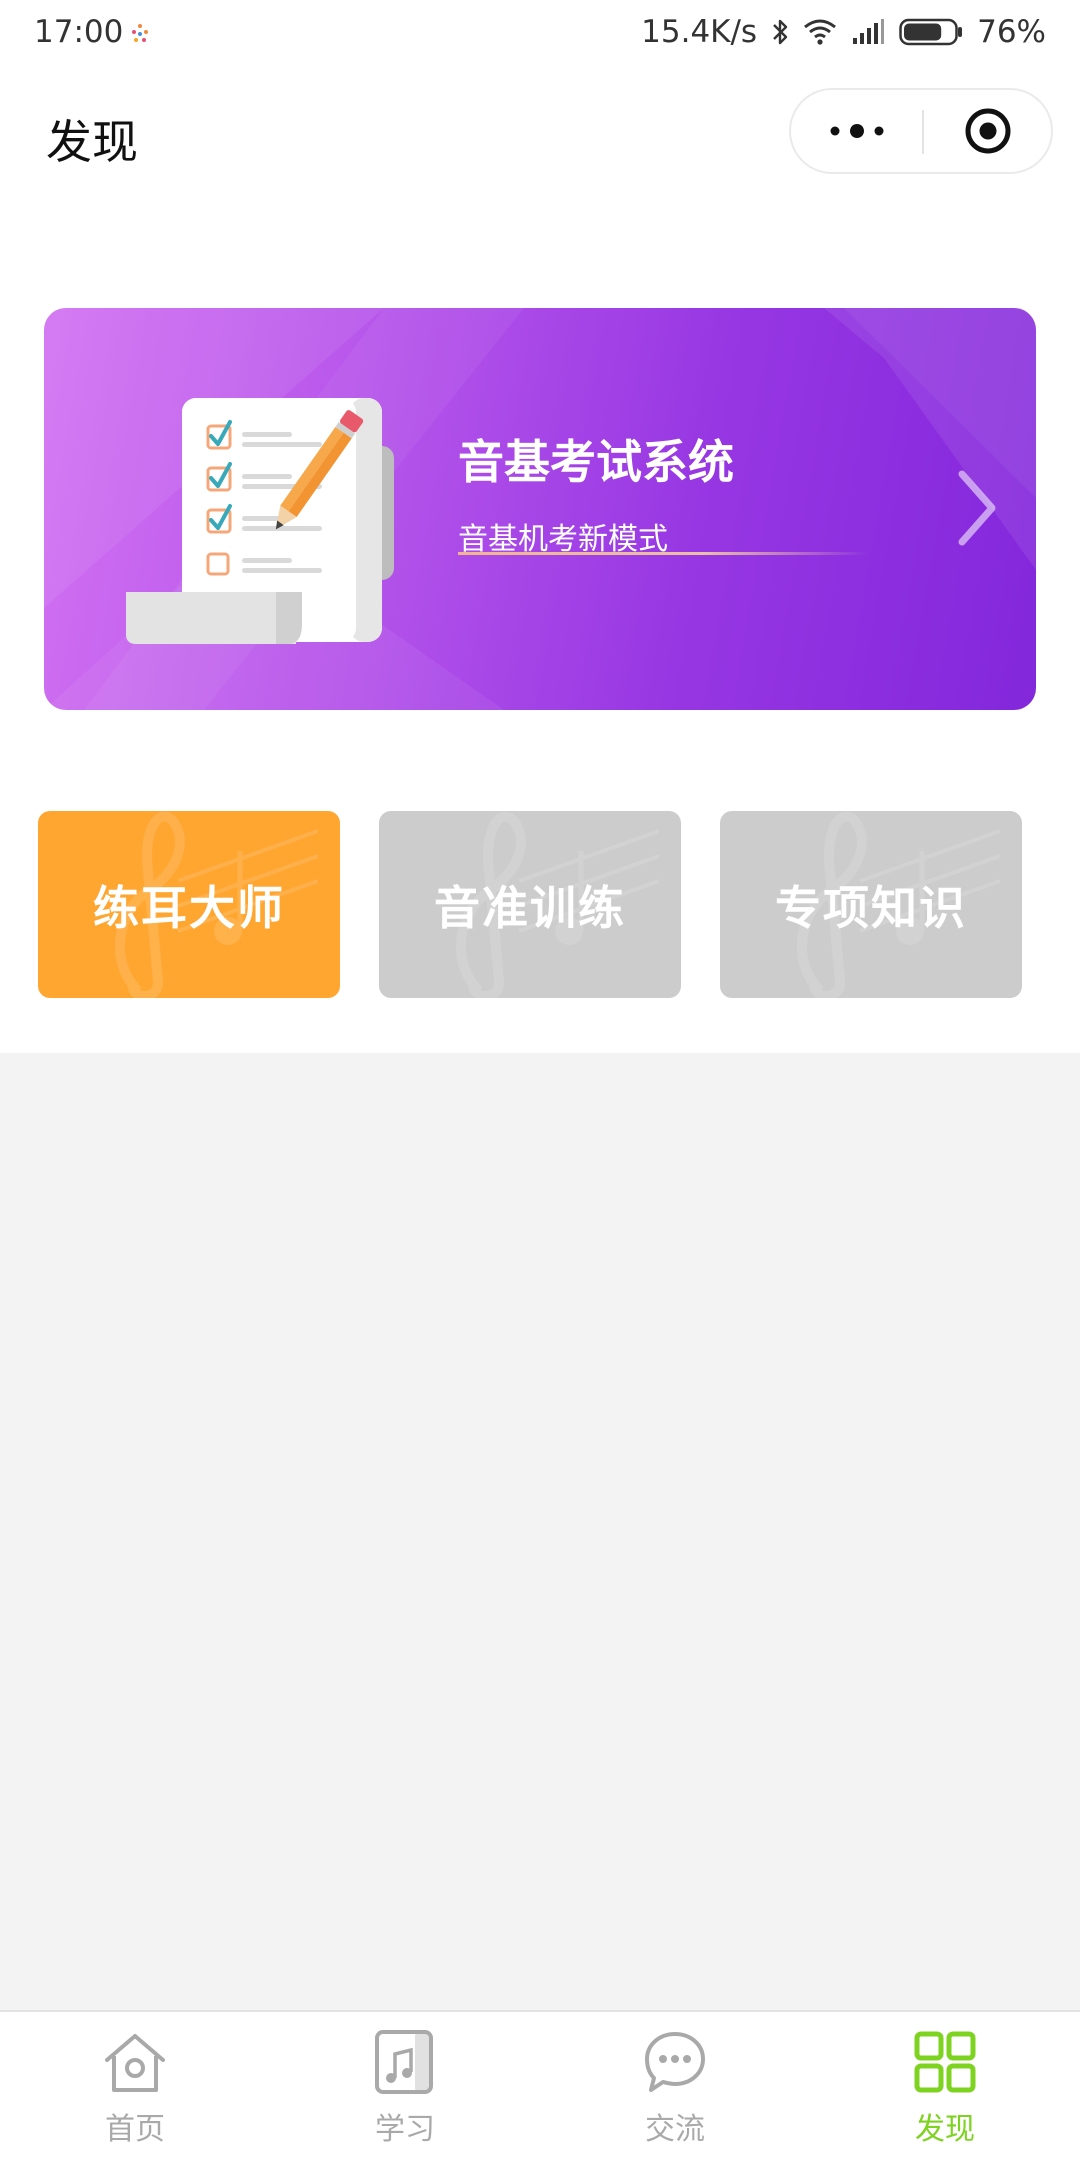  I want to click on notification-icon, so click(140, 33).